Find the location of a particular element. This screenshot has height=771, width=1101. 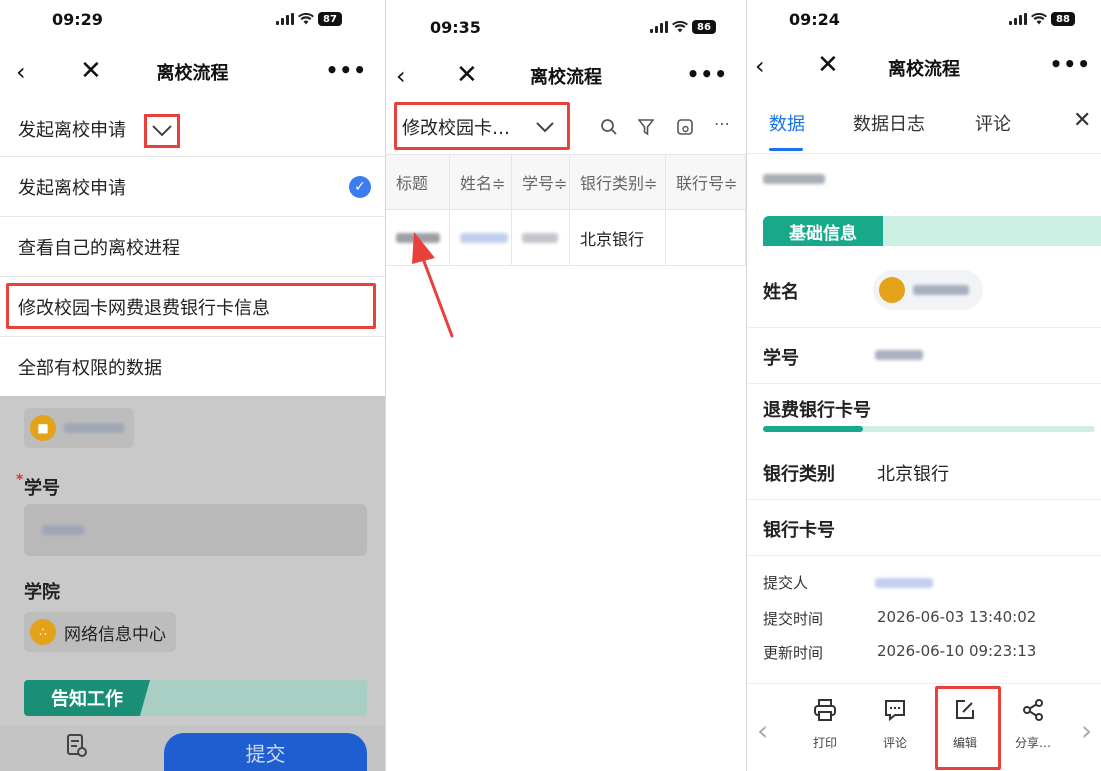

user-chip is located at coordinates (928, 290).